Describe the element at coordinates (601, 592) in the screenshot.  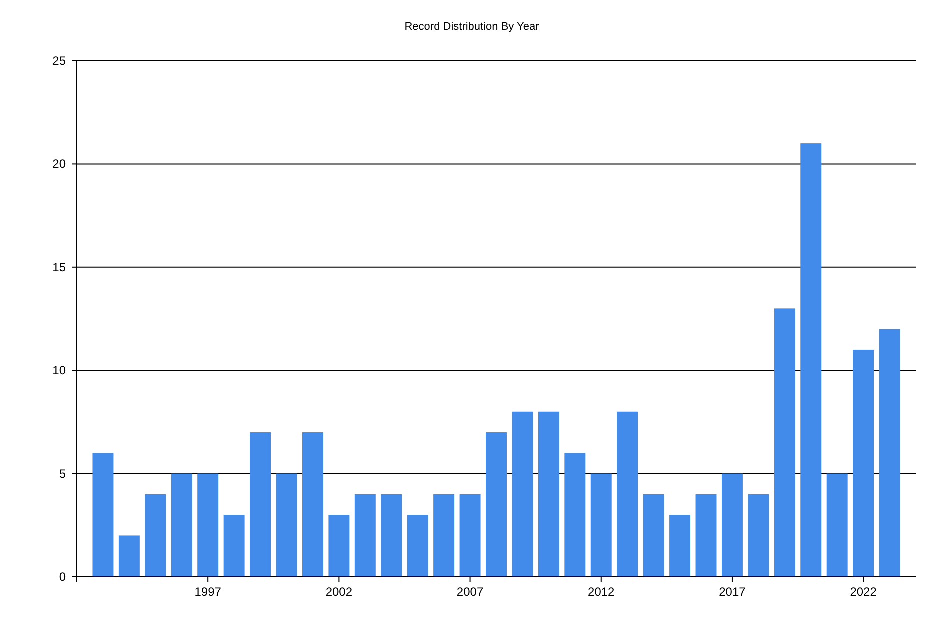
I see `x-tick-label: 2012` at that location.